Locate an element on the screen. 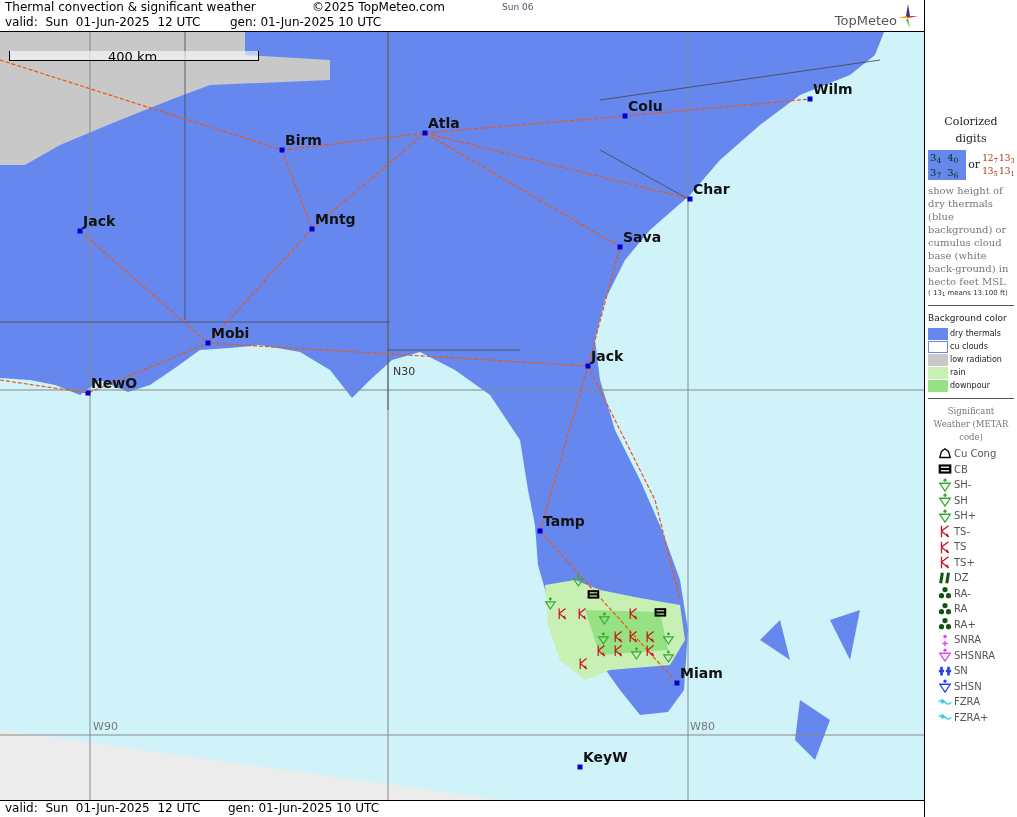  grid-label: W80 is located at coordinates (702, 726).